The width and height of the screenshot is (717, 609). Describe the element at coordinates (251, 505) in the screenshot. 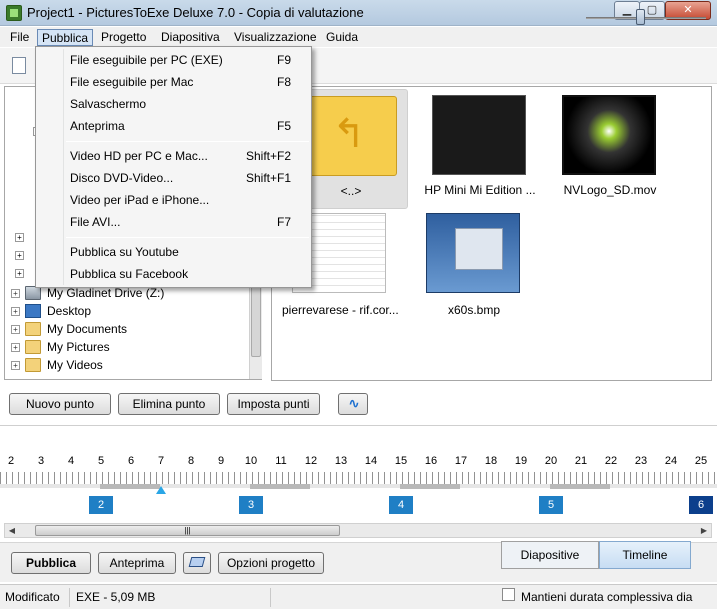

I see `slide-marker: 3` at that location.